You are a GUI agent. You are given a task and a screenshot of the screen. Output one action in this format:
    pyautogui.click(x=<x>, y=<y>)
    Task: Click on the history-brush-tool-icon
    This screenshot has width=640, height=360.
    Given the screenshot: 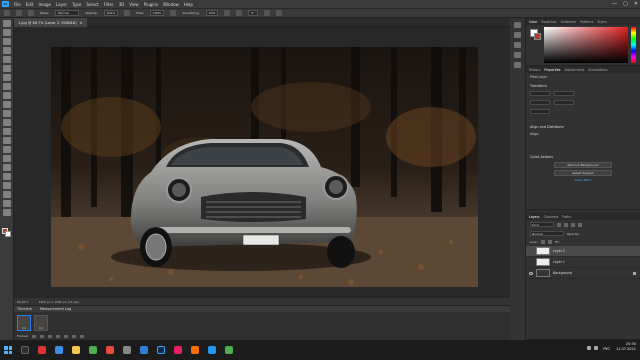 What is the action you would take?
    pyautogui.click(x=7, y=113)
    